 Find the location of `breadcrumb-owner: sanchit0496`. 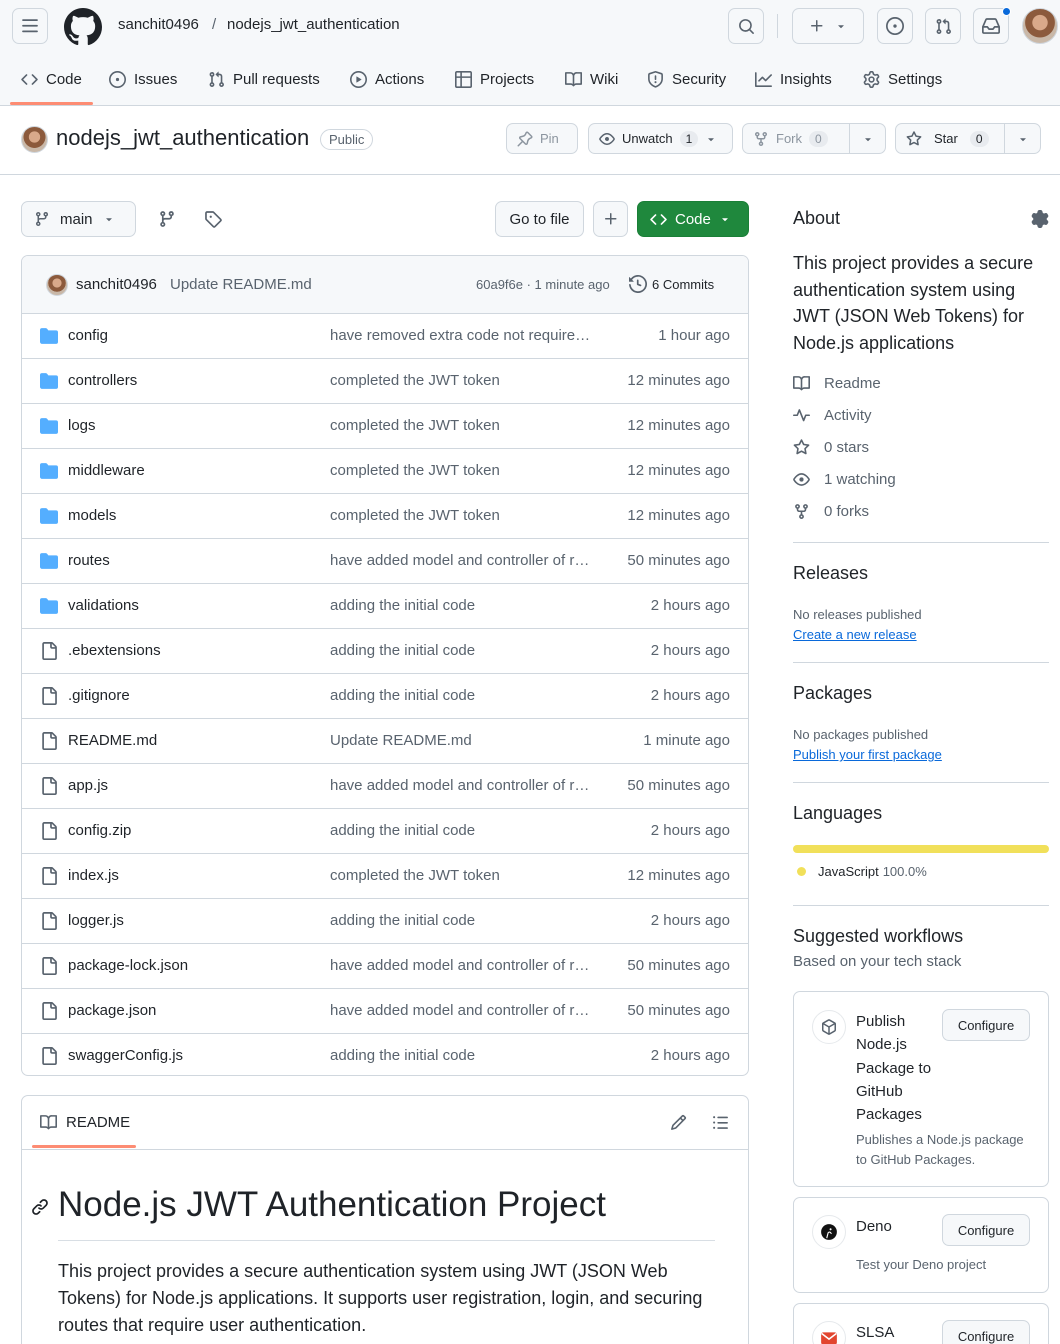

breadcrumb-owner: sanchit0496 is located at coordinates (158, 24).